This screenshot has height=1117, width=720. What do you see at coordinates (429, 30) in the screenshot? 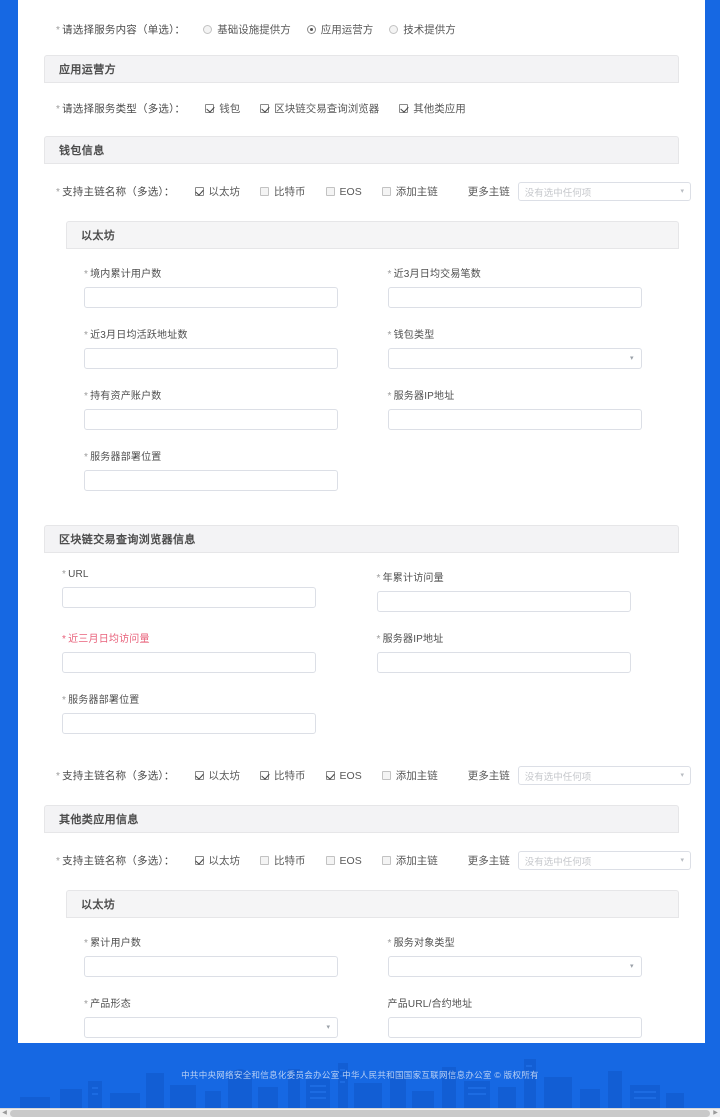
I see `radio-label: 技术提供方` at bounding box center [429, 30].